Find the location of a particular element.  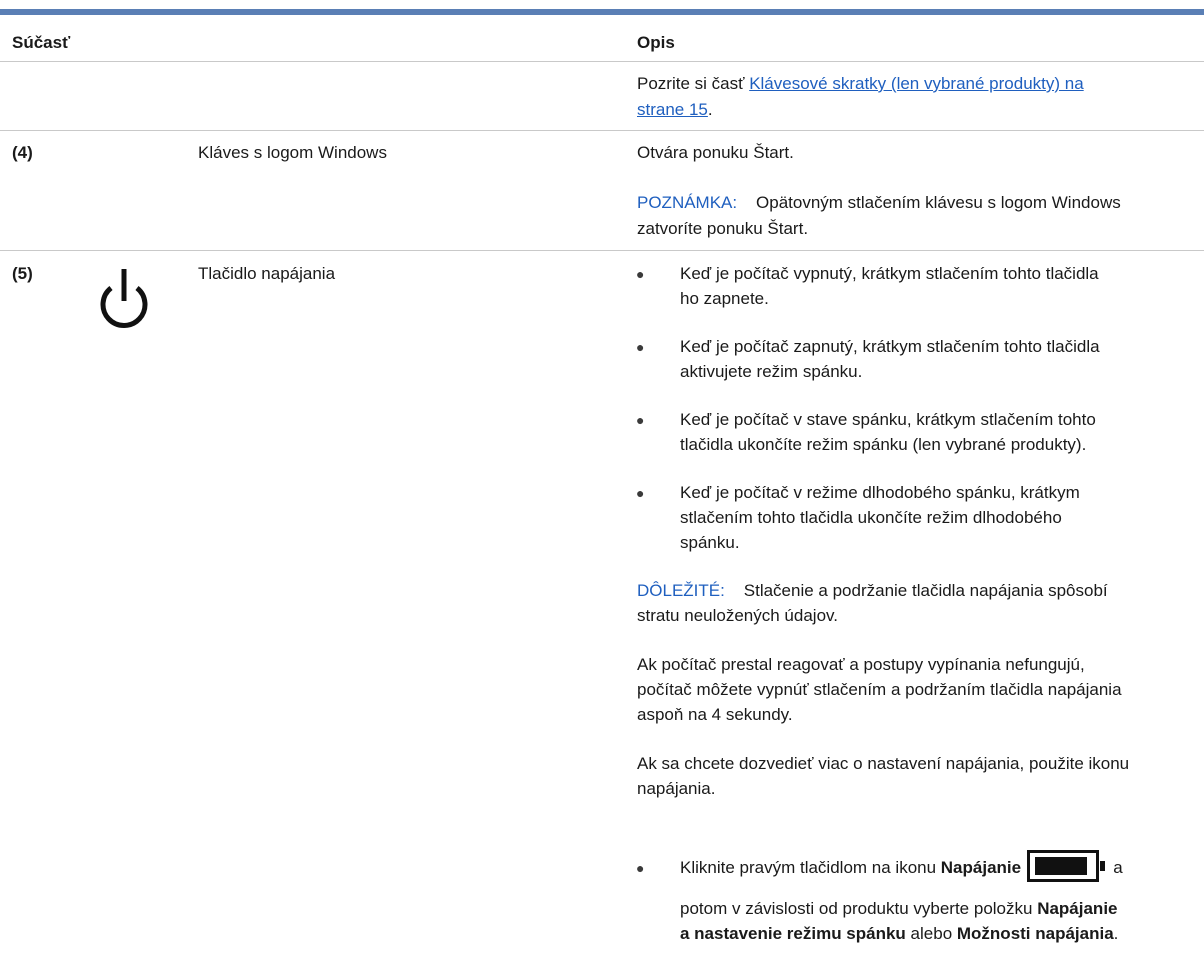

shortcuts-link-page: strane 15 is located at coordinates (672, 109).